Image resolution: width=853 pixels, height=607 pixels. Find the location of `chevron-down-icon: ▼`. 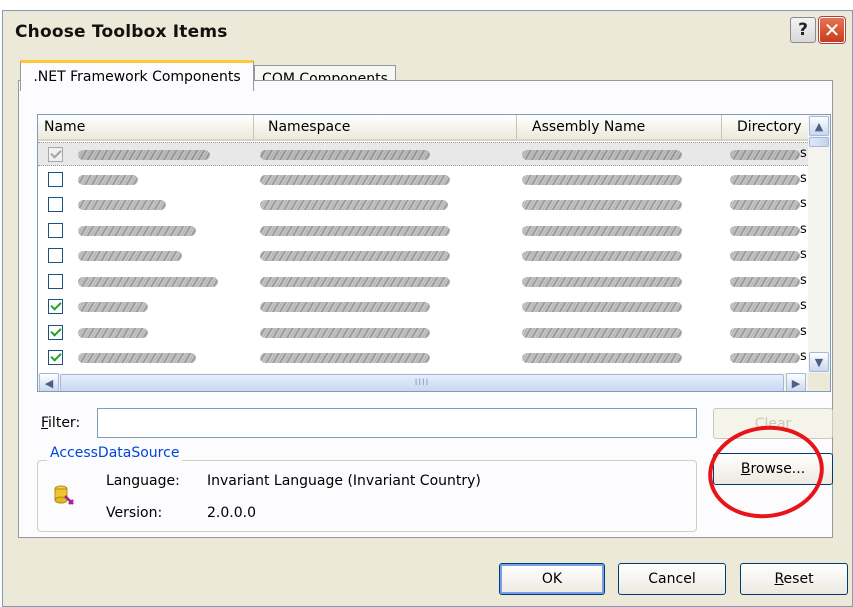

chevron-down-icon: ▼ is located at coordinates (819, 362).